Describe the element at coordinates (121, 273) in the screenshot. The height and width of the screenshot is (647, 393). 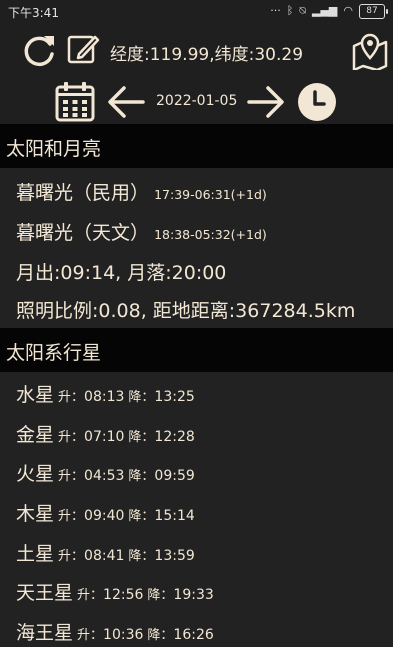
I see `moon-rise-set: 月出:09:14, 月落:20:00` at that location.